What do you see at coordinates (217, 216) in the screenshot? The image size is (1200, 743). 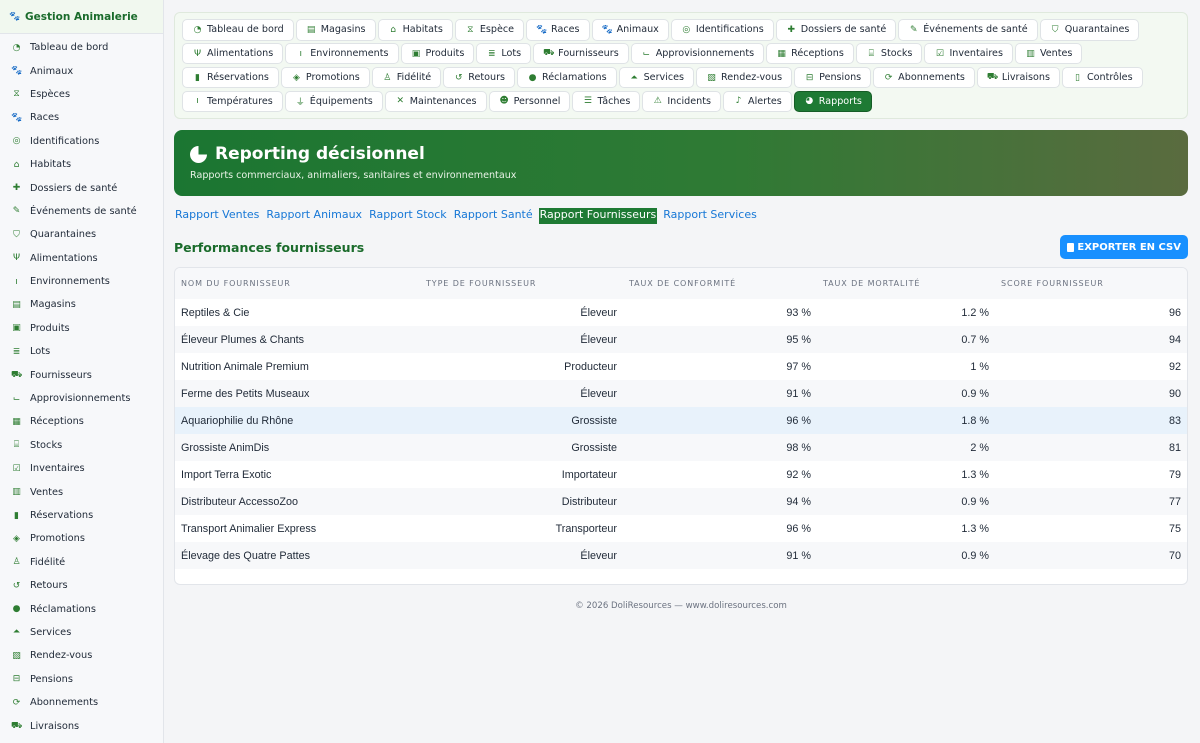 I see `tab-rapport-ventes: Rapport Ventes` at bounding box center [217, 216].